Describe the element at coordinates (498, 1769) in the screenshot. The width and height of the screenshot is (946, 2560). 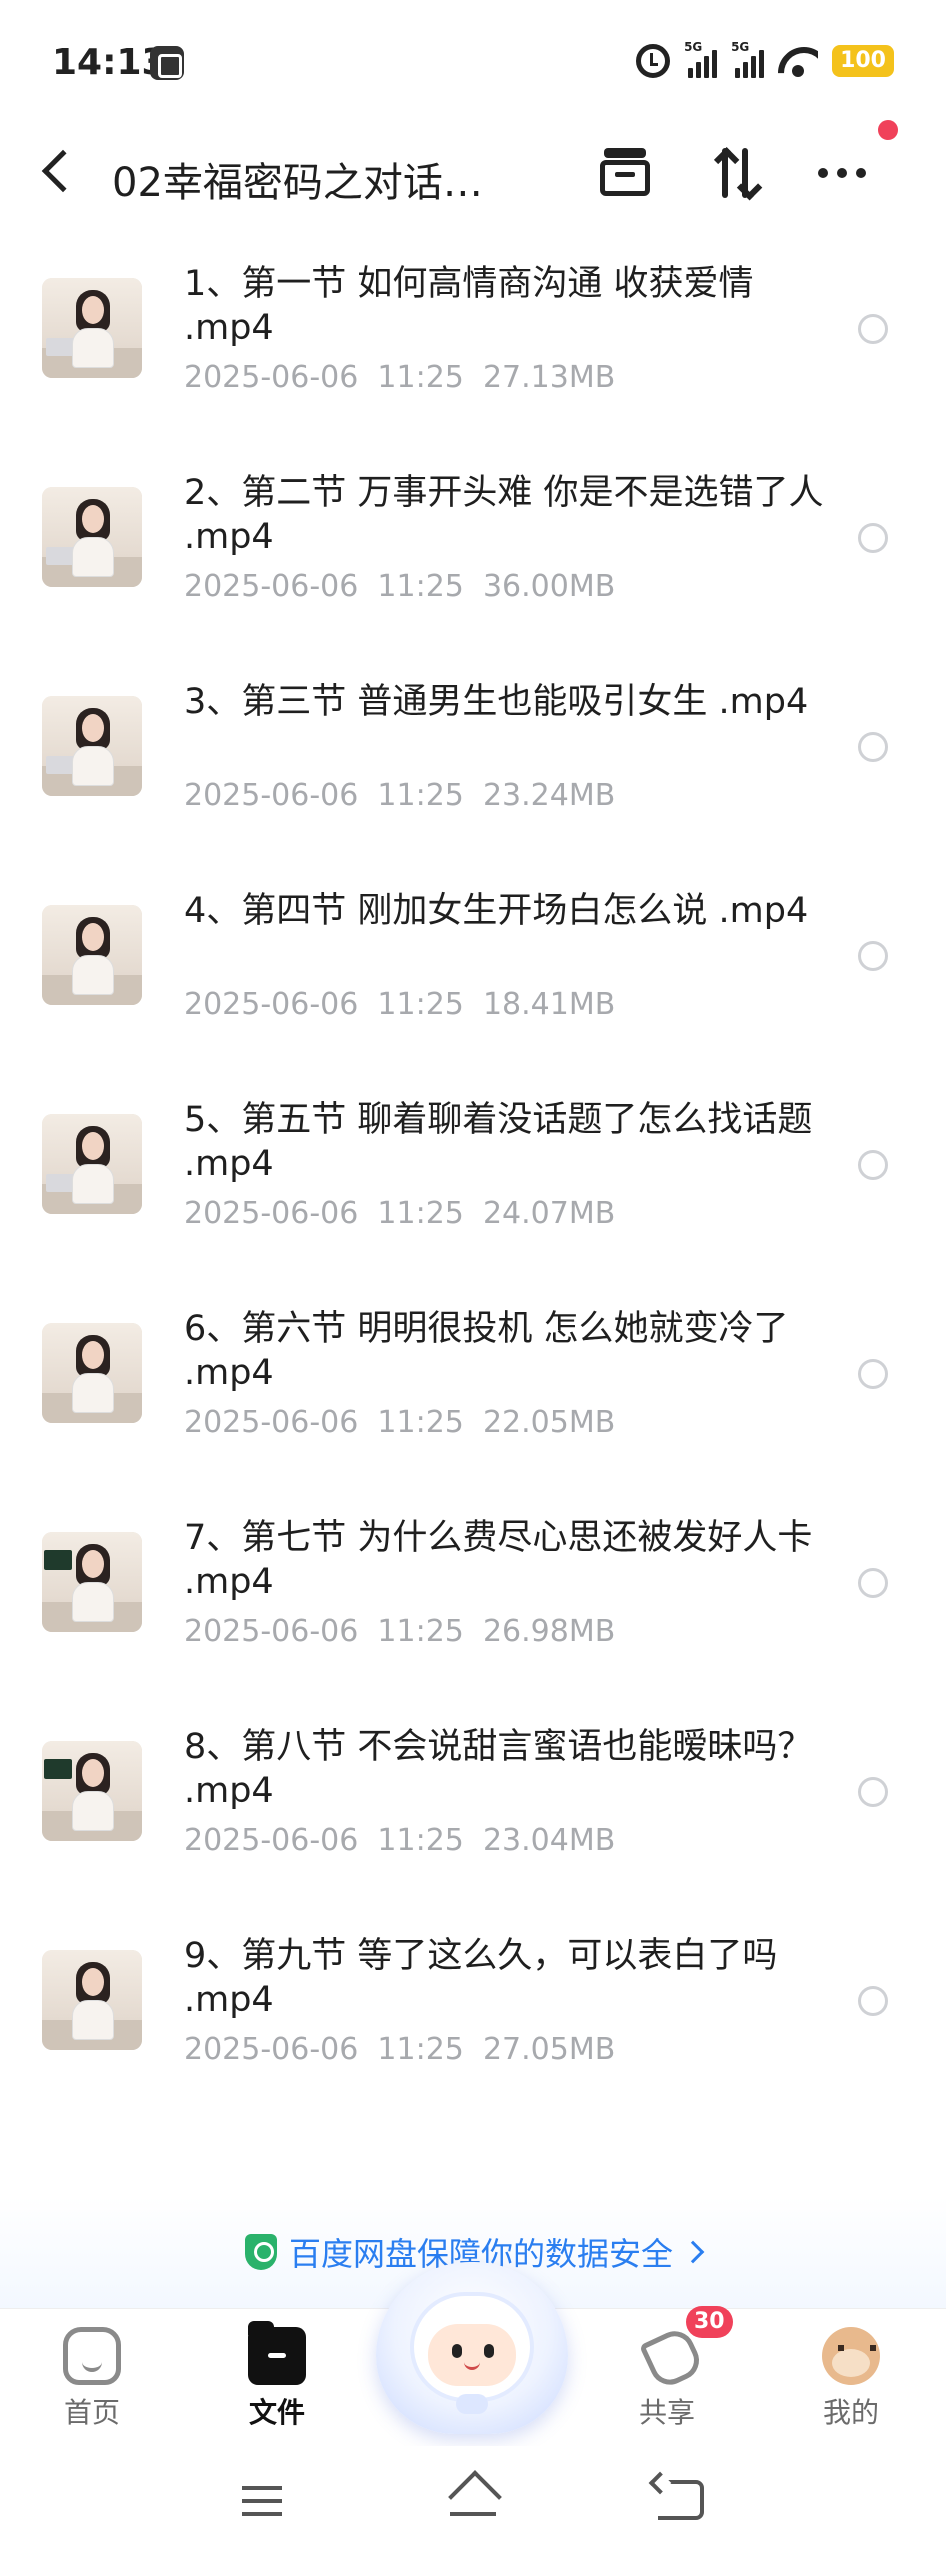
I see `file-name: 8、第八节 不会说甜言蜜语也能暧昧吗？ .mp4` at that location.